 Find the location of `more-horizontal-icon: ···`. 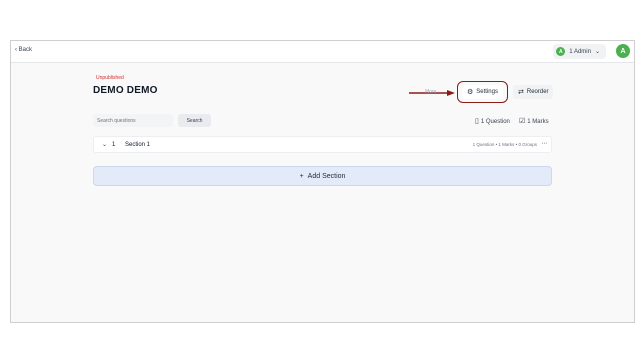

more-horizontal-icon: ··· is located at coordinates (545, 143).